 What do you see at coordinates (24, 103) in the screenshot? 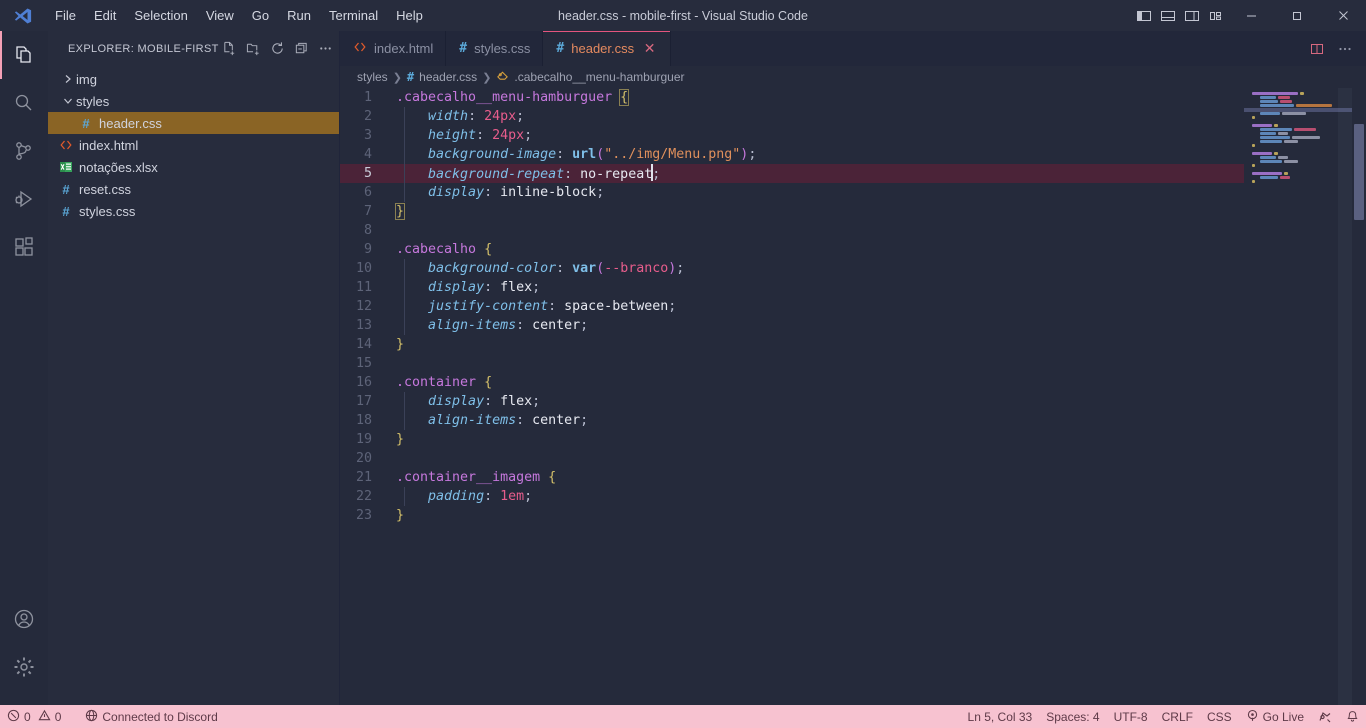
I see `activity-search-icon` at bounding box center [24, 103].